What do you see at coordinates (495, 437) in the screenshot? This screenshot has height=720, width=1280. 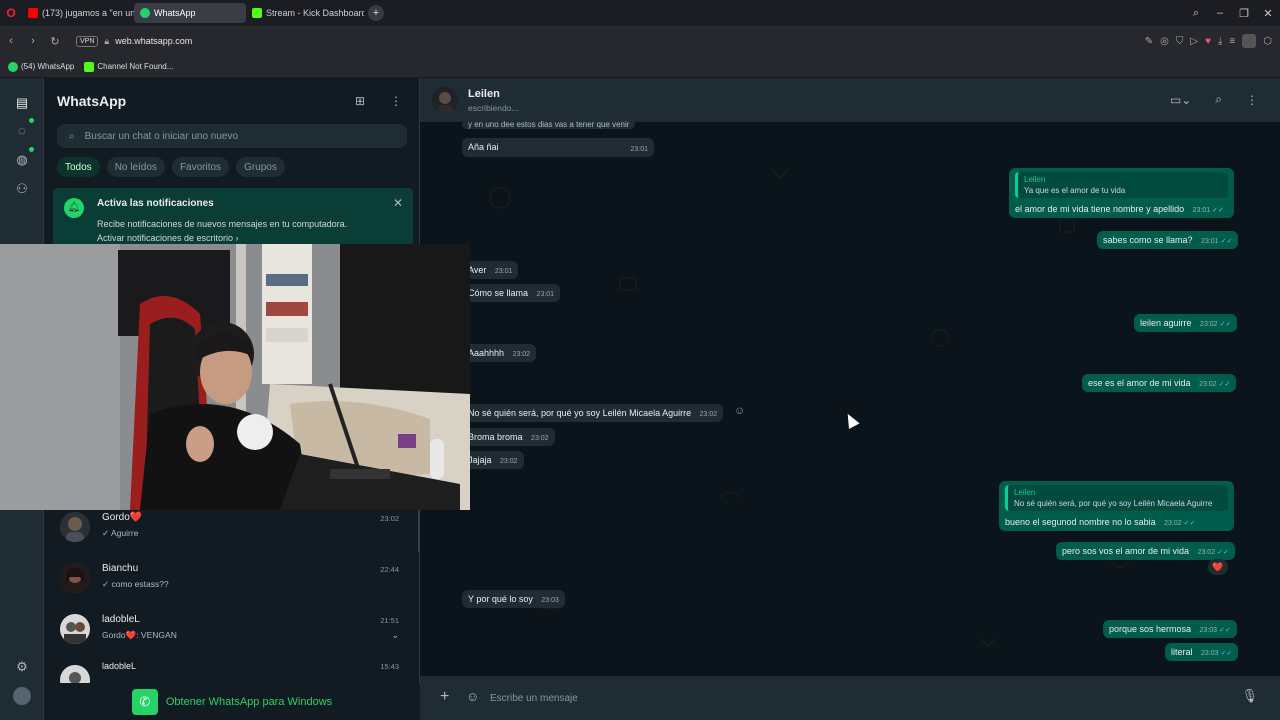 I see `message-text: Broma broma` at bounding box center [495, 437].